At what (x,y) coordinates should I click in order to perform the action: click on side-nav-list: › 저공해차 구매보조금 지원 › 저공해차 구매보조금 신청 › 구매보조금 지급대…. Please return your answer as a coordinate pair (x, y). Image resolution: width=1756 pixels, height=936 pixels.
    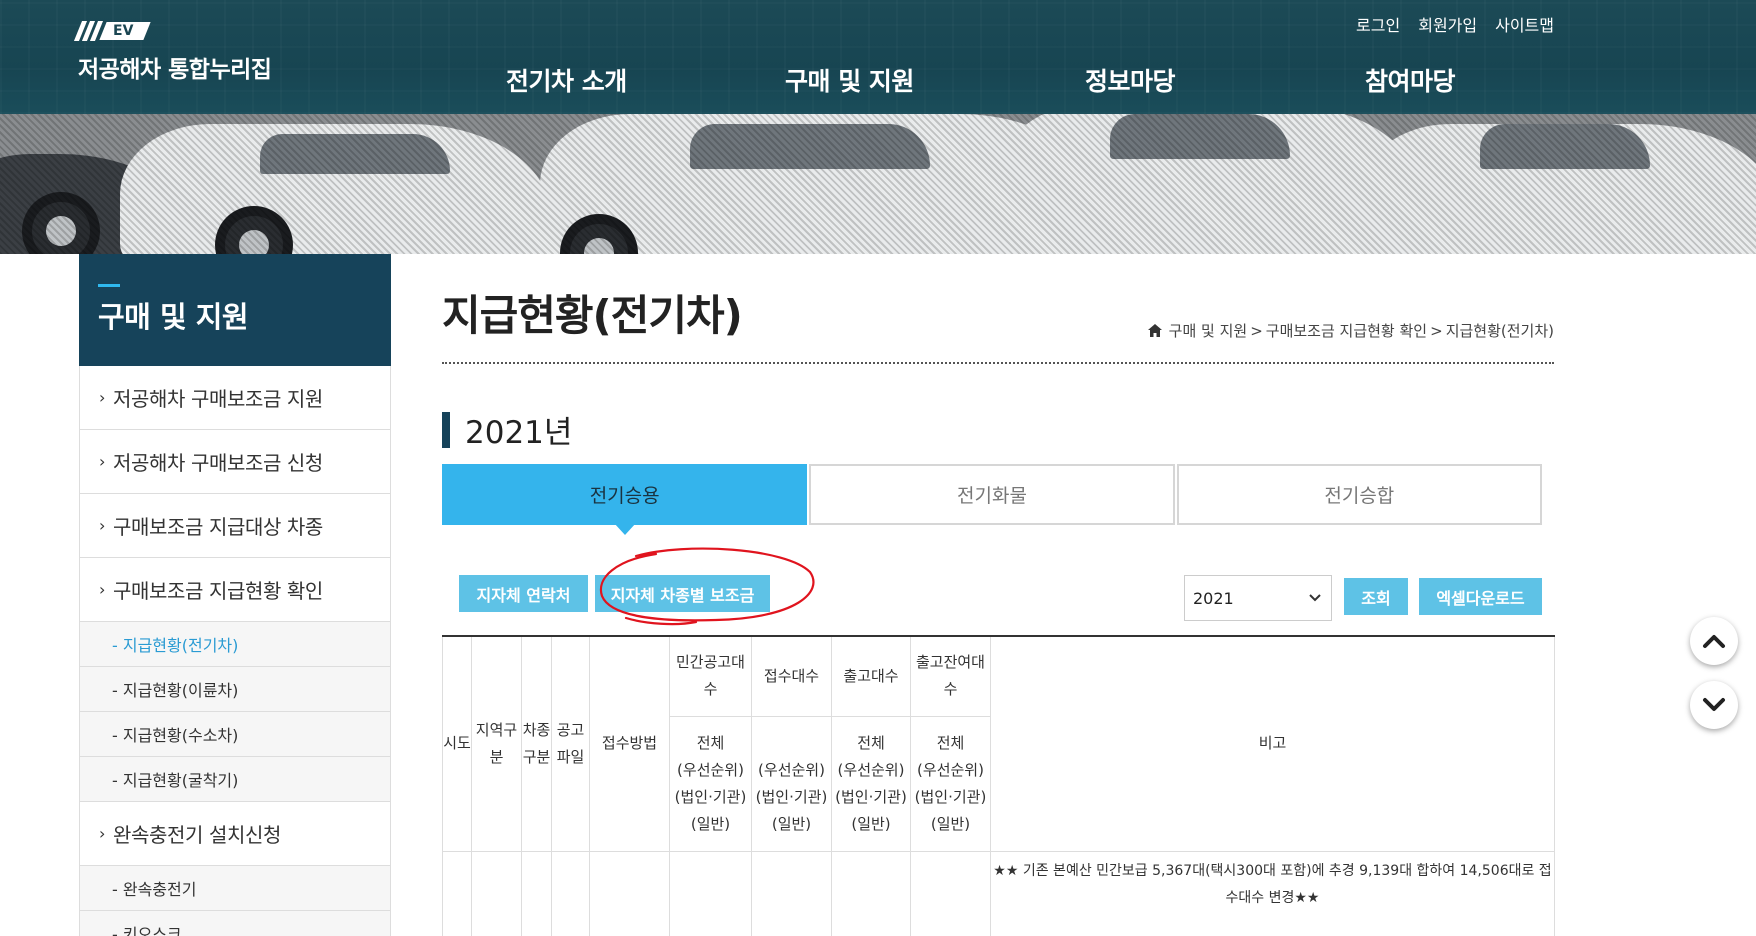
    Looking at the image, I should click on (235, 651).